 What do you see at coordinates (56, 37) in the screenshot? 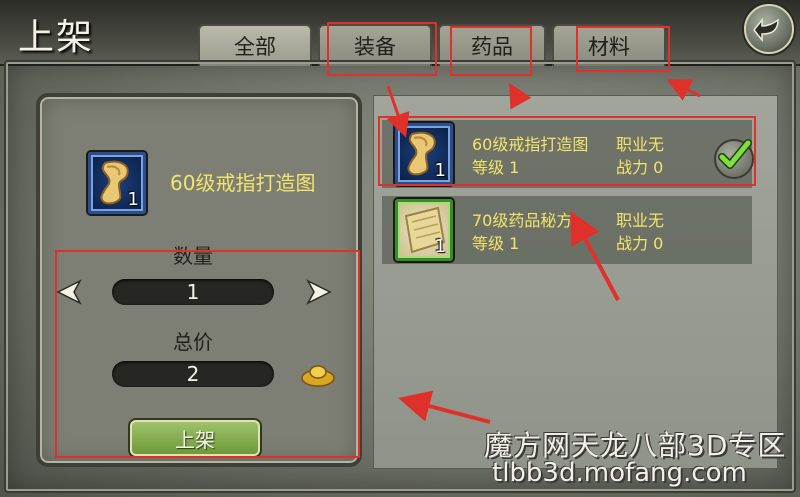
I see `page-title: 上架` at bounding box center [56, 37].